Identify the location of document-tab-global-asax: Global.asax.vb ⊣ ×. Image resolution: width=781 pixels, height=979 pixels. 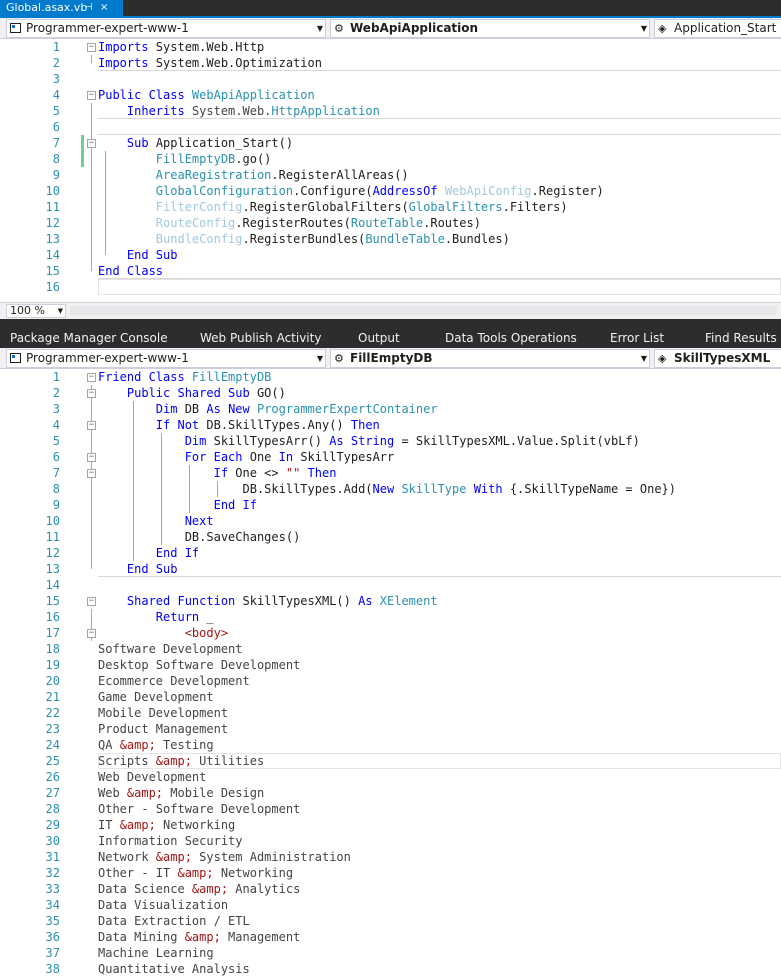
(61, 8).